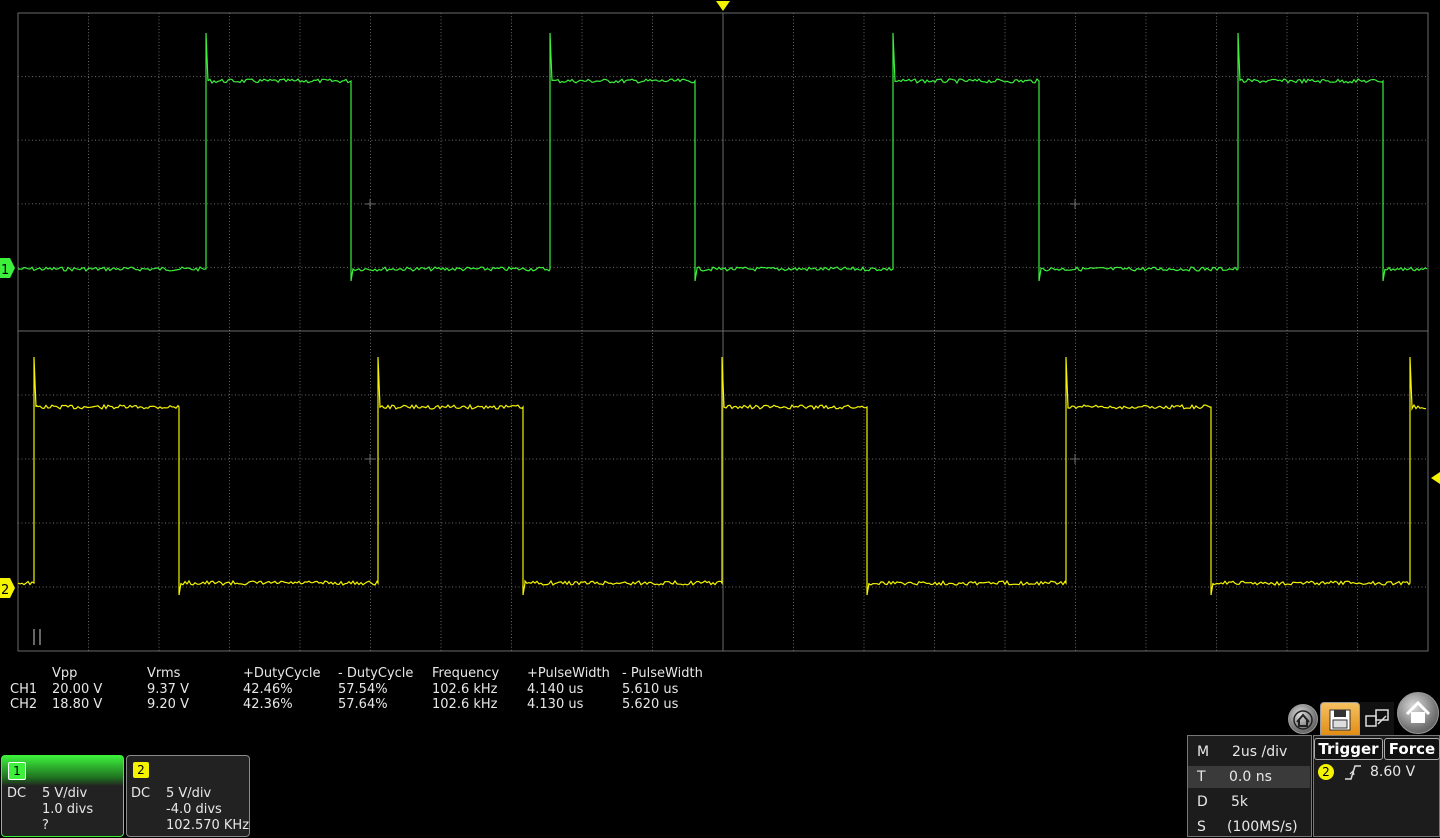 The width and height of the screenshot is (1440, 838). I want to click on trigger-delay-value: 0.0 ns, so click(1250, 777).